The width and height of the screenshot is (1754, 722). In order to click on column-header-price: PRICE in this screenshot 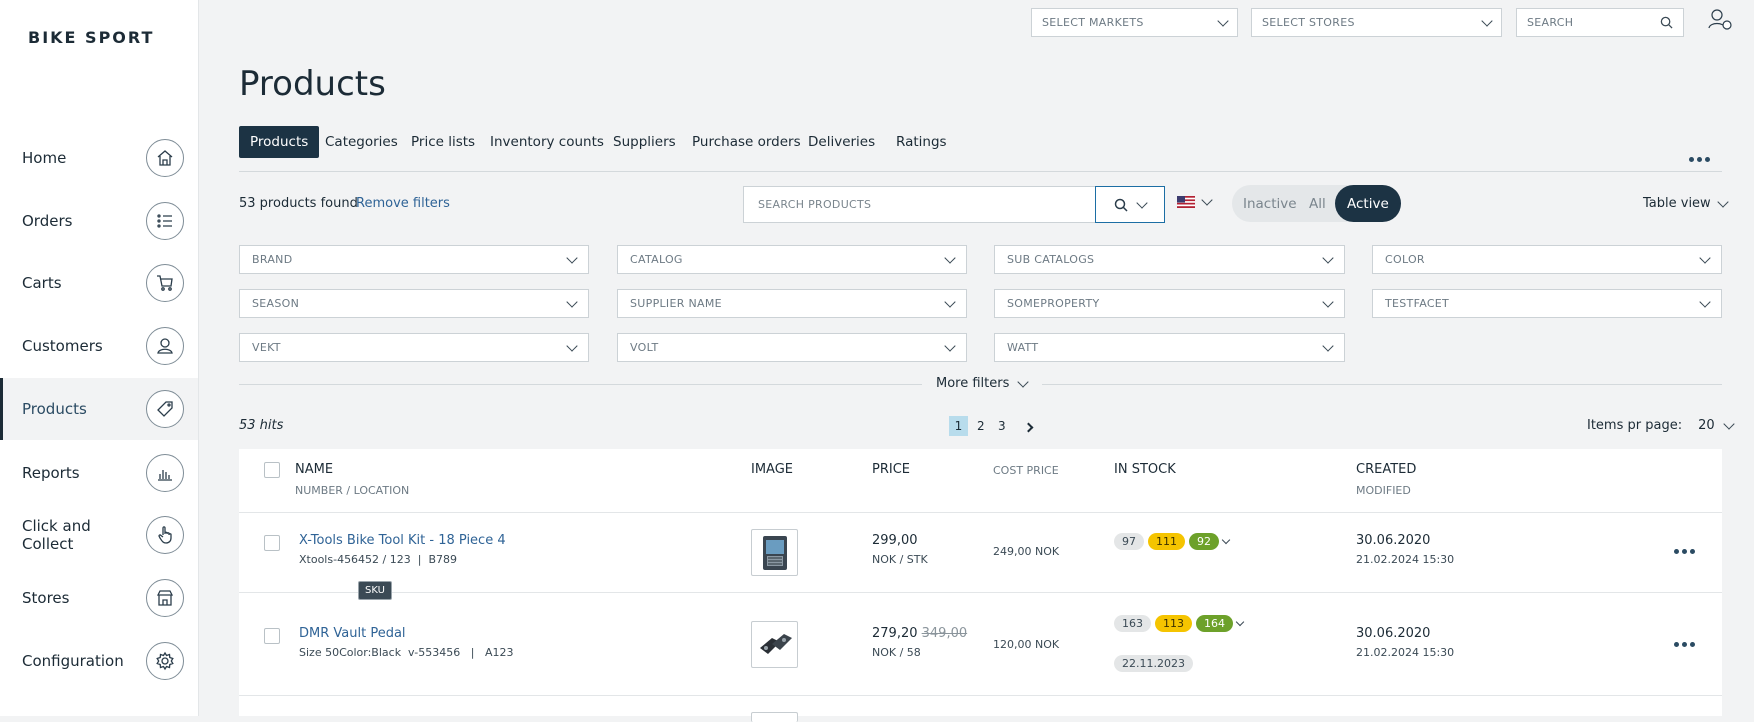, I will do `click(891, 469)`.